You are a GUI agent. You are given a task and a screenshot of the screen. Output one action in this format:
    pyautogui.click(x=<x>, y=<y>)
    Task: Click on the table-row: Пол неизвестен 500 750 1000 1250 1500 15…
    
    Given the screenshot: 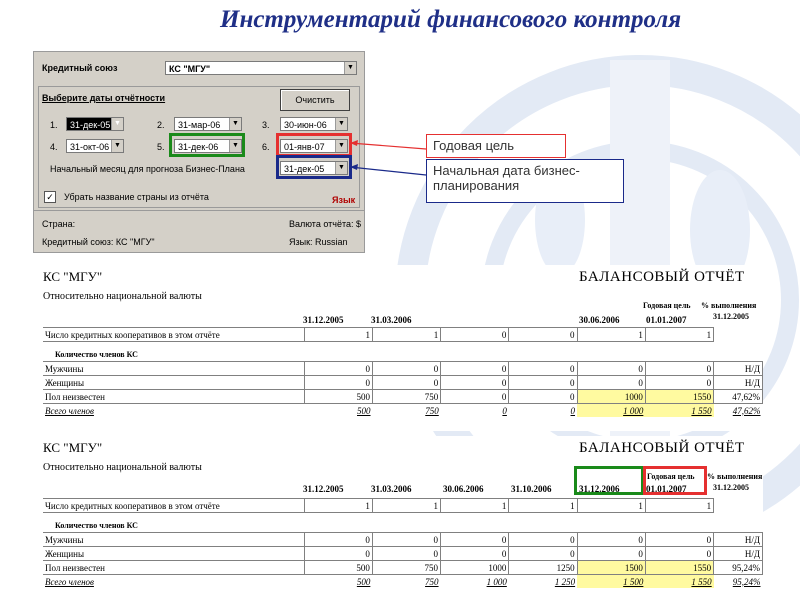 What is the action you would take?
    pyautogui.click(x=403, y=567)
    